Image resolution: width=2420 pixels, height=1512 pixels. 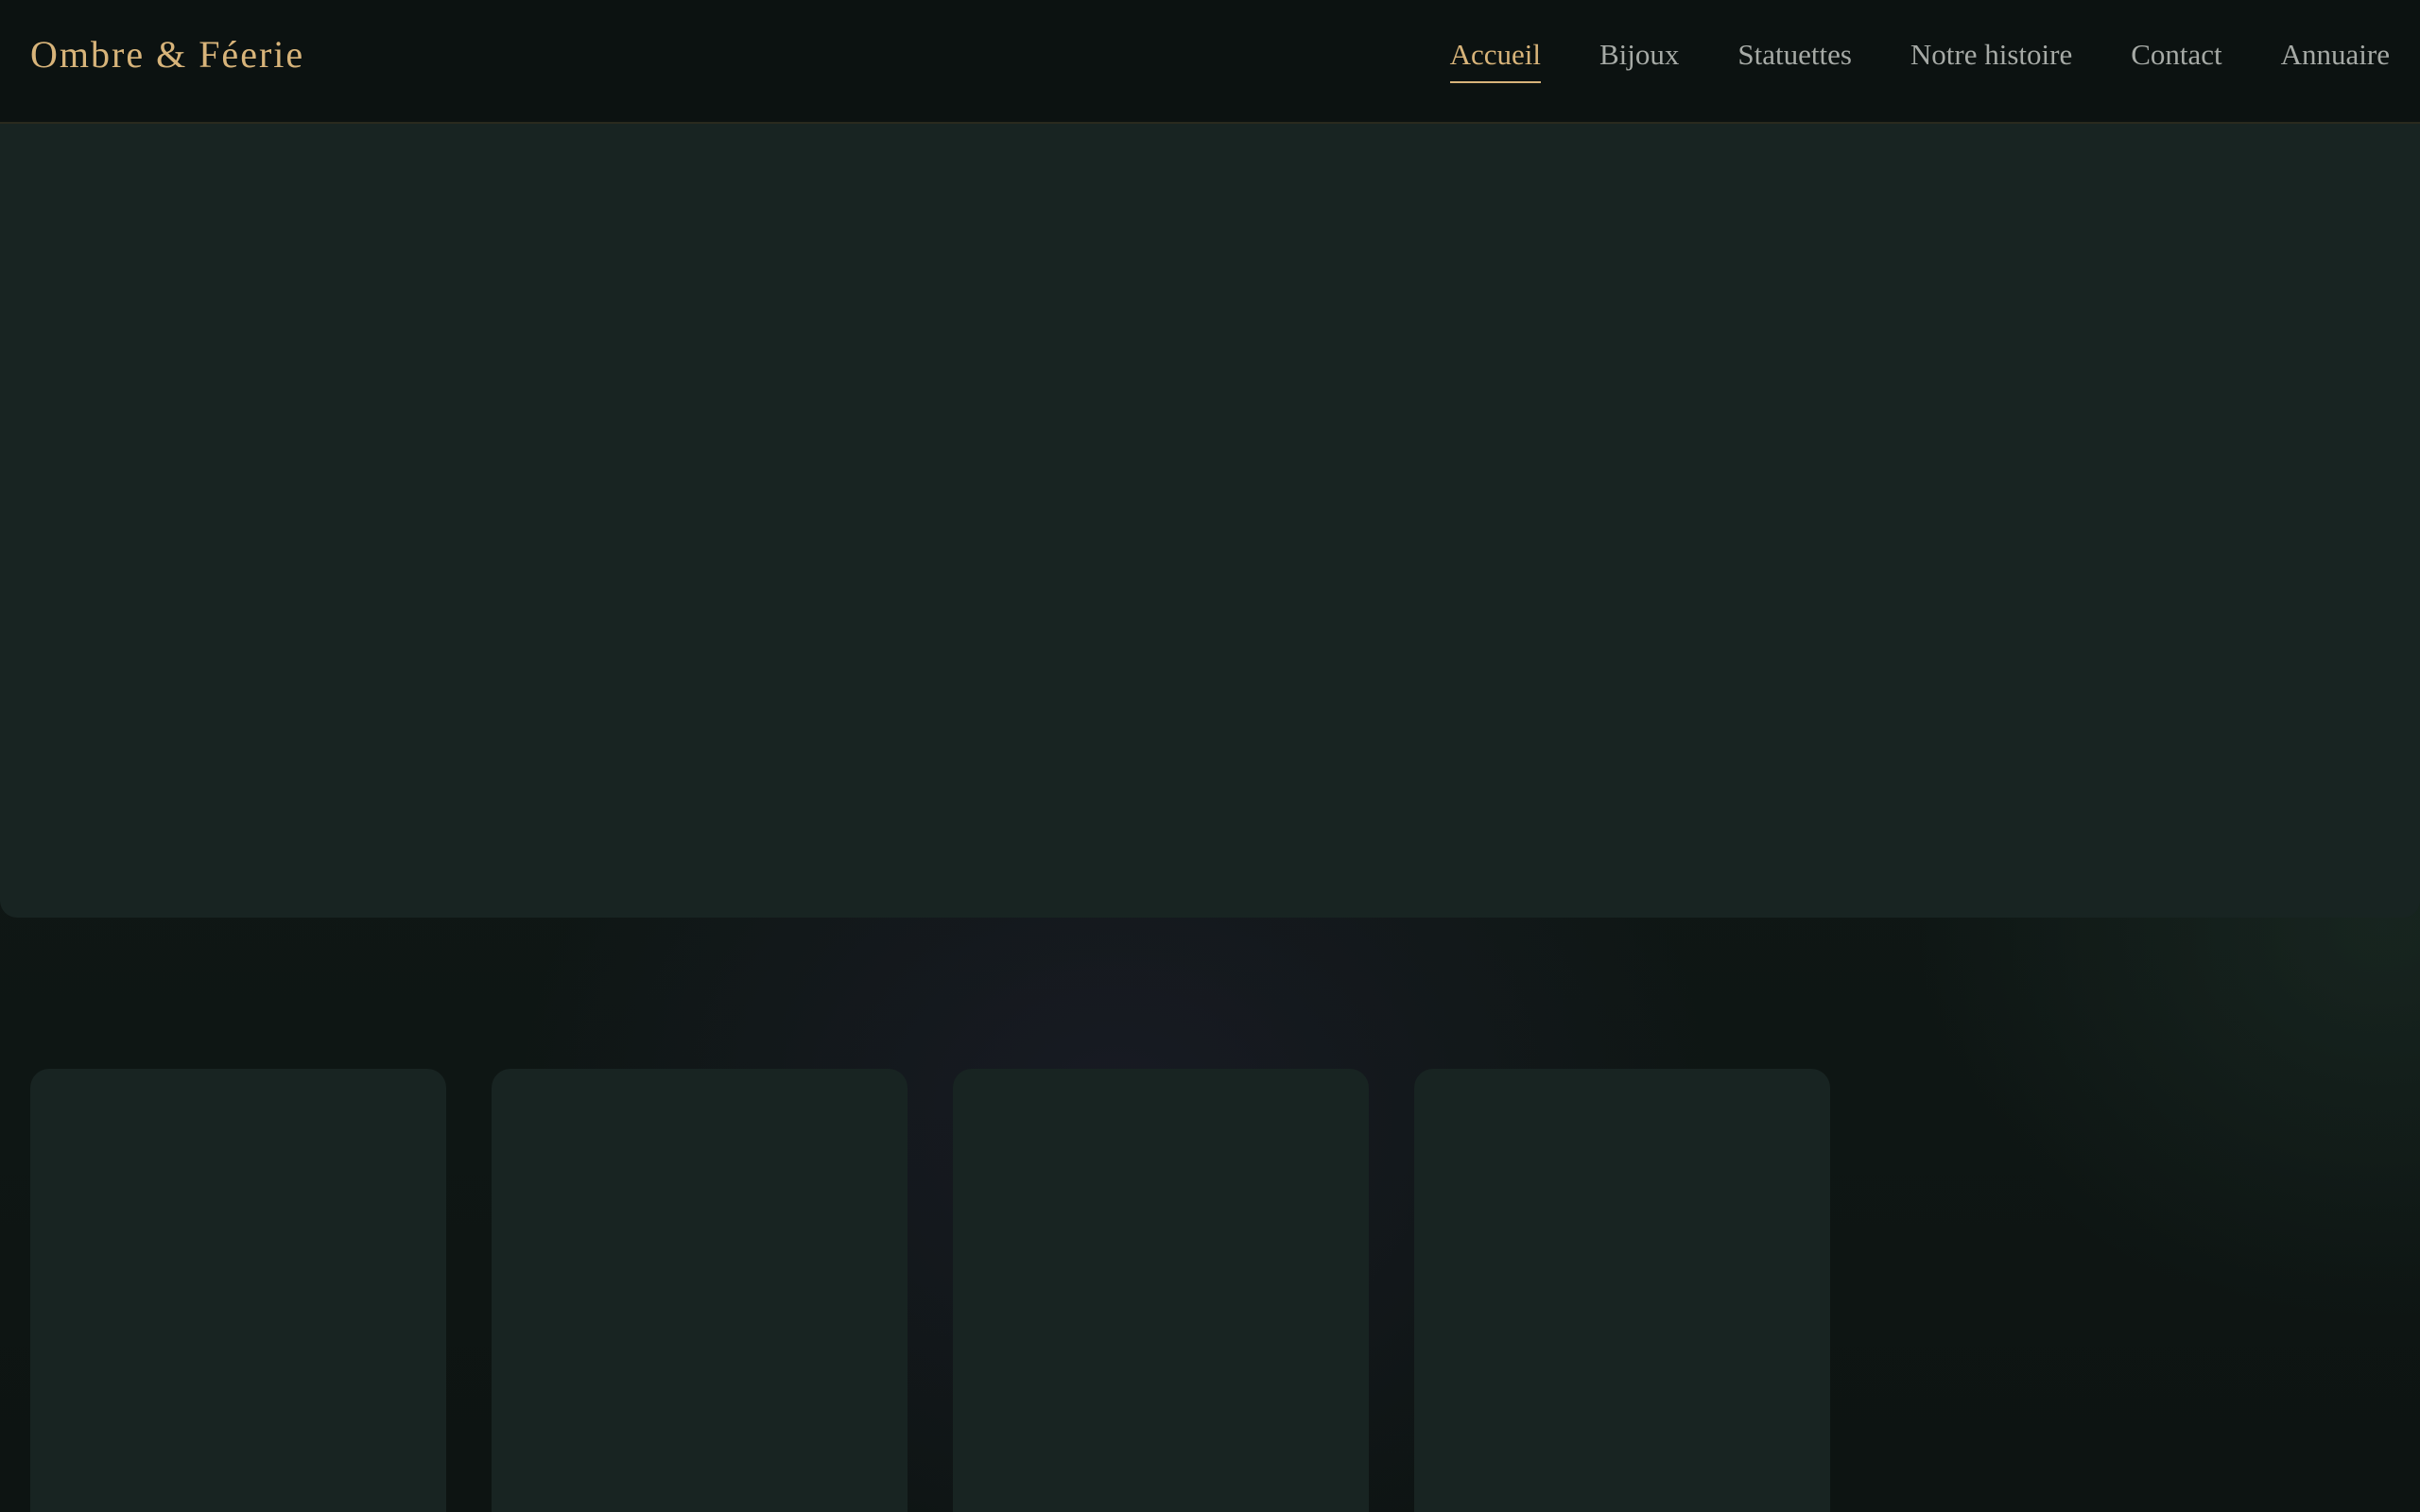 What do you see at coordinates (1794, 60) in the screenshot?
I see `nav-item-statuettes: Statuettes` at bounding box center [1794, 60].